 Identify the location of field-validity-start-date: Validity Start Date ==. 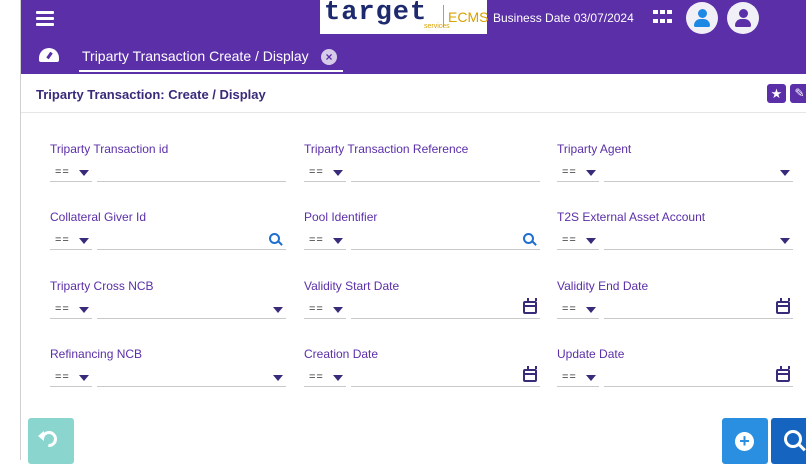
(422, 304).